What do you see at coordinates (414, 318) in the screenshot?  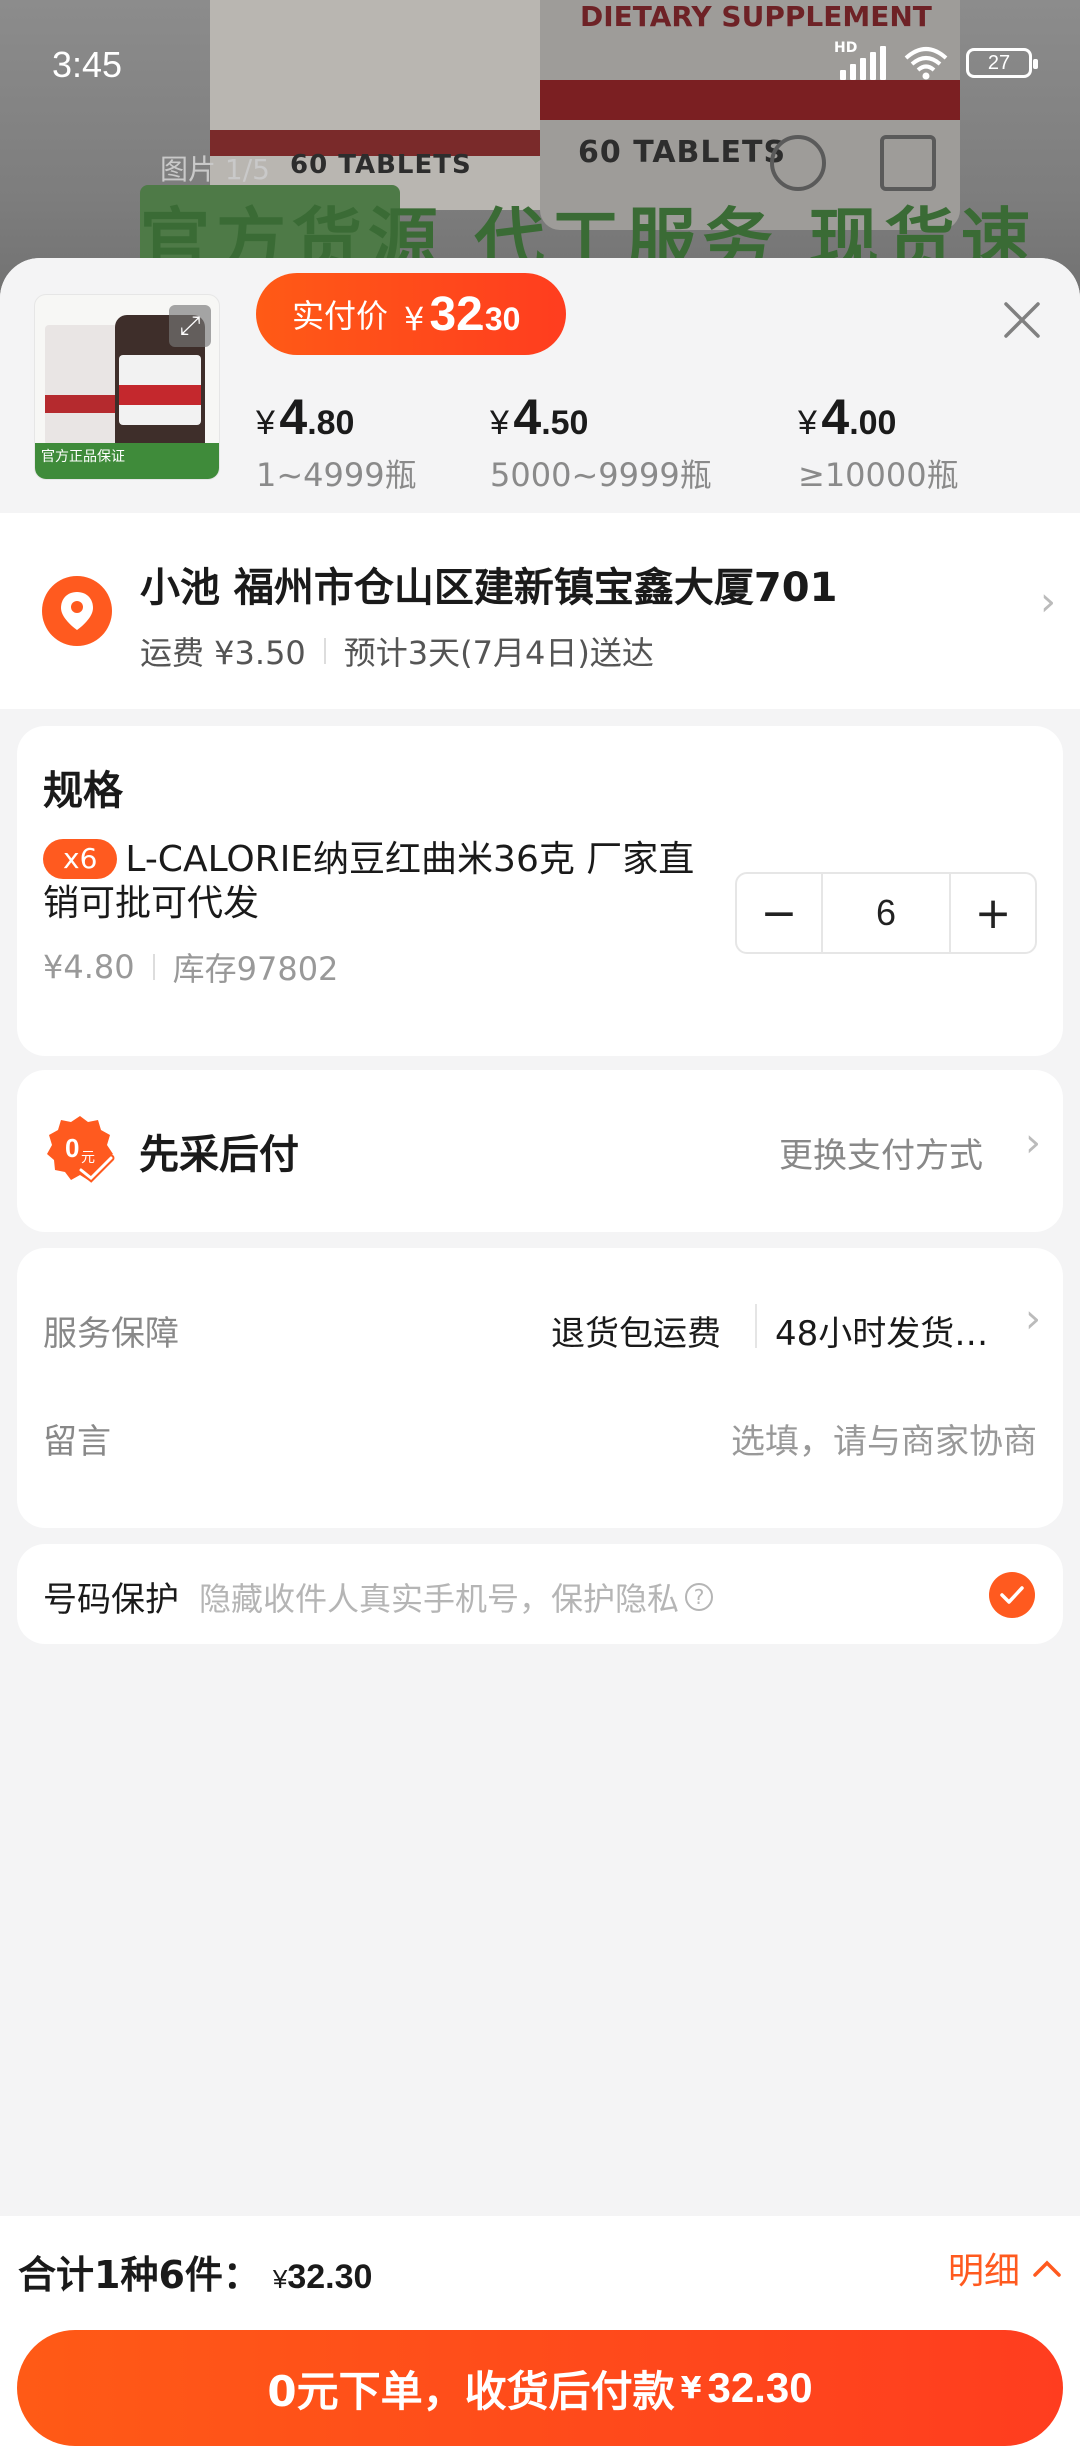 I see `paid-price-currency: ¥` at bounding box center [414, 318].